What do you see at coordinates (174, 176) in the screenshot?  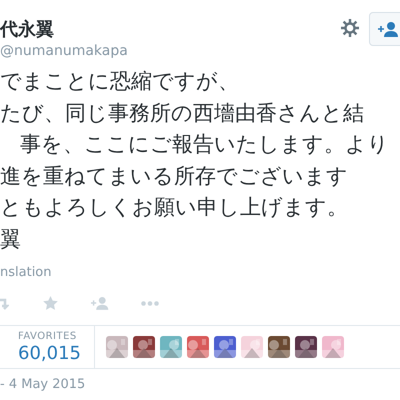 I see `tweet-text-line: 進を重ねてまいる所存でございます` at bounding box center [174, 176].